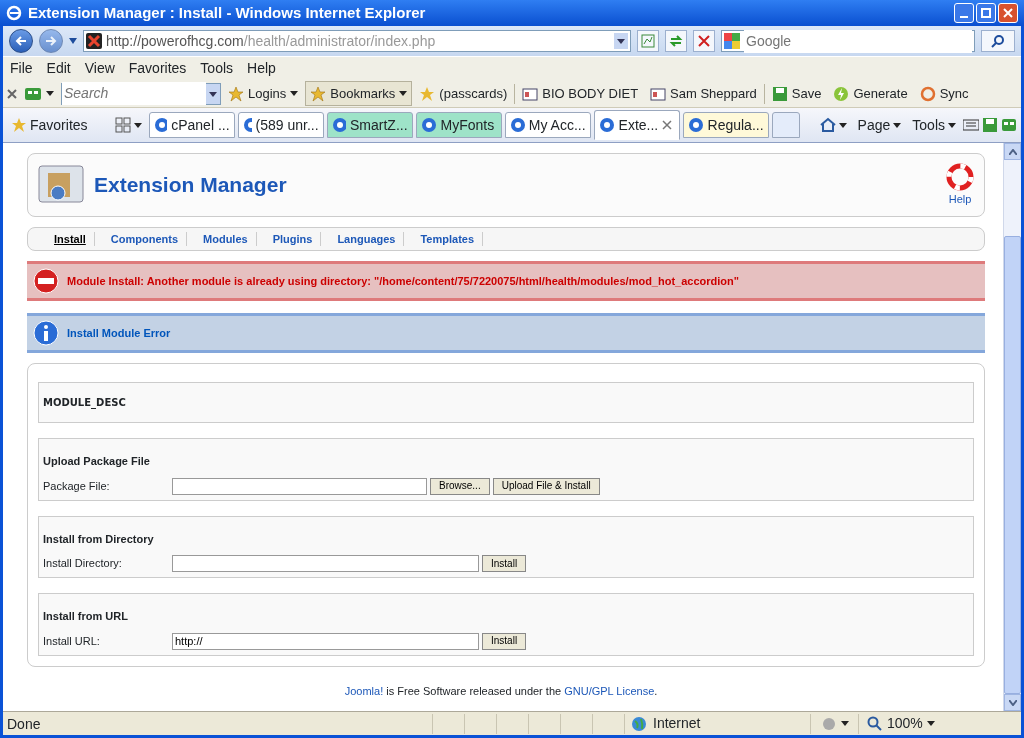 This screenshot has height=738, width=1024. I want to click on submenu-link: Install, so click(70, 239).